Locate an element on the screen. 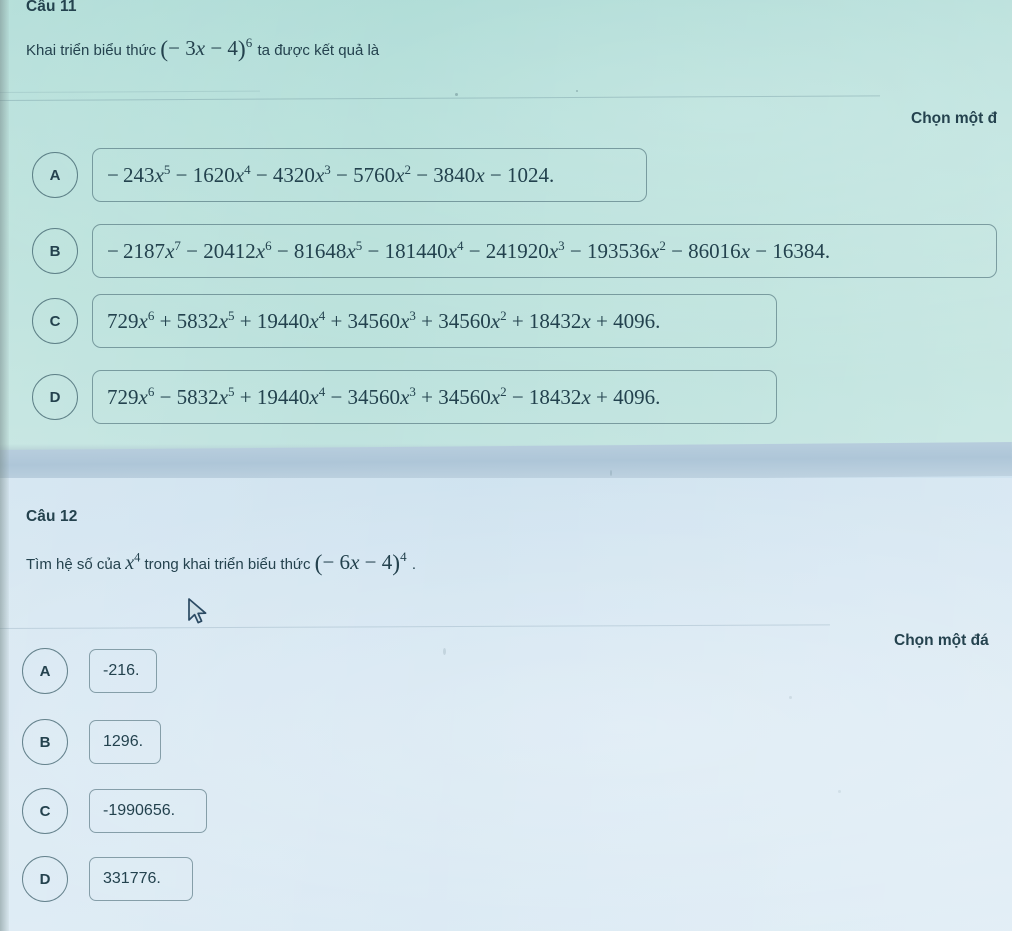 Image resolution: width=1012 pixels, height=931 pixels. question-12-option-d-box: 331776. is located at coordinates (141, 879).